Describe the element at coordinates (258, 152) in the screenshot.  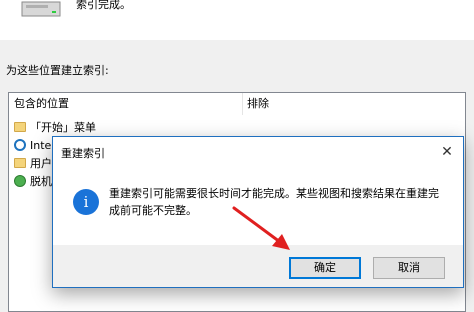
I see `dialog-titlebar: 重建索引 ✕` at that location.